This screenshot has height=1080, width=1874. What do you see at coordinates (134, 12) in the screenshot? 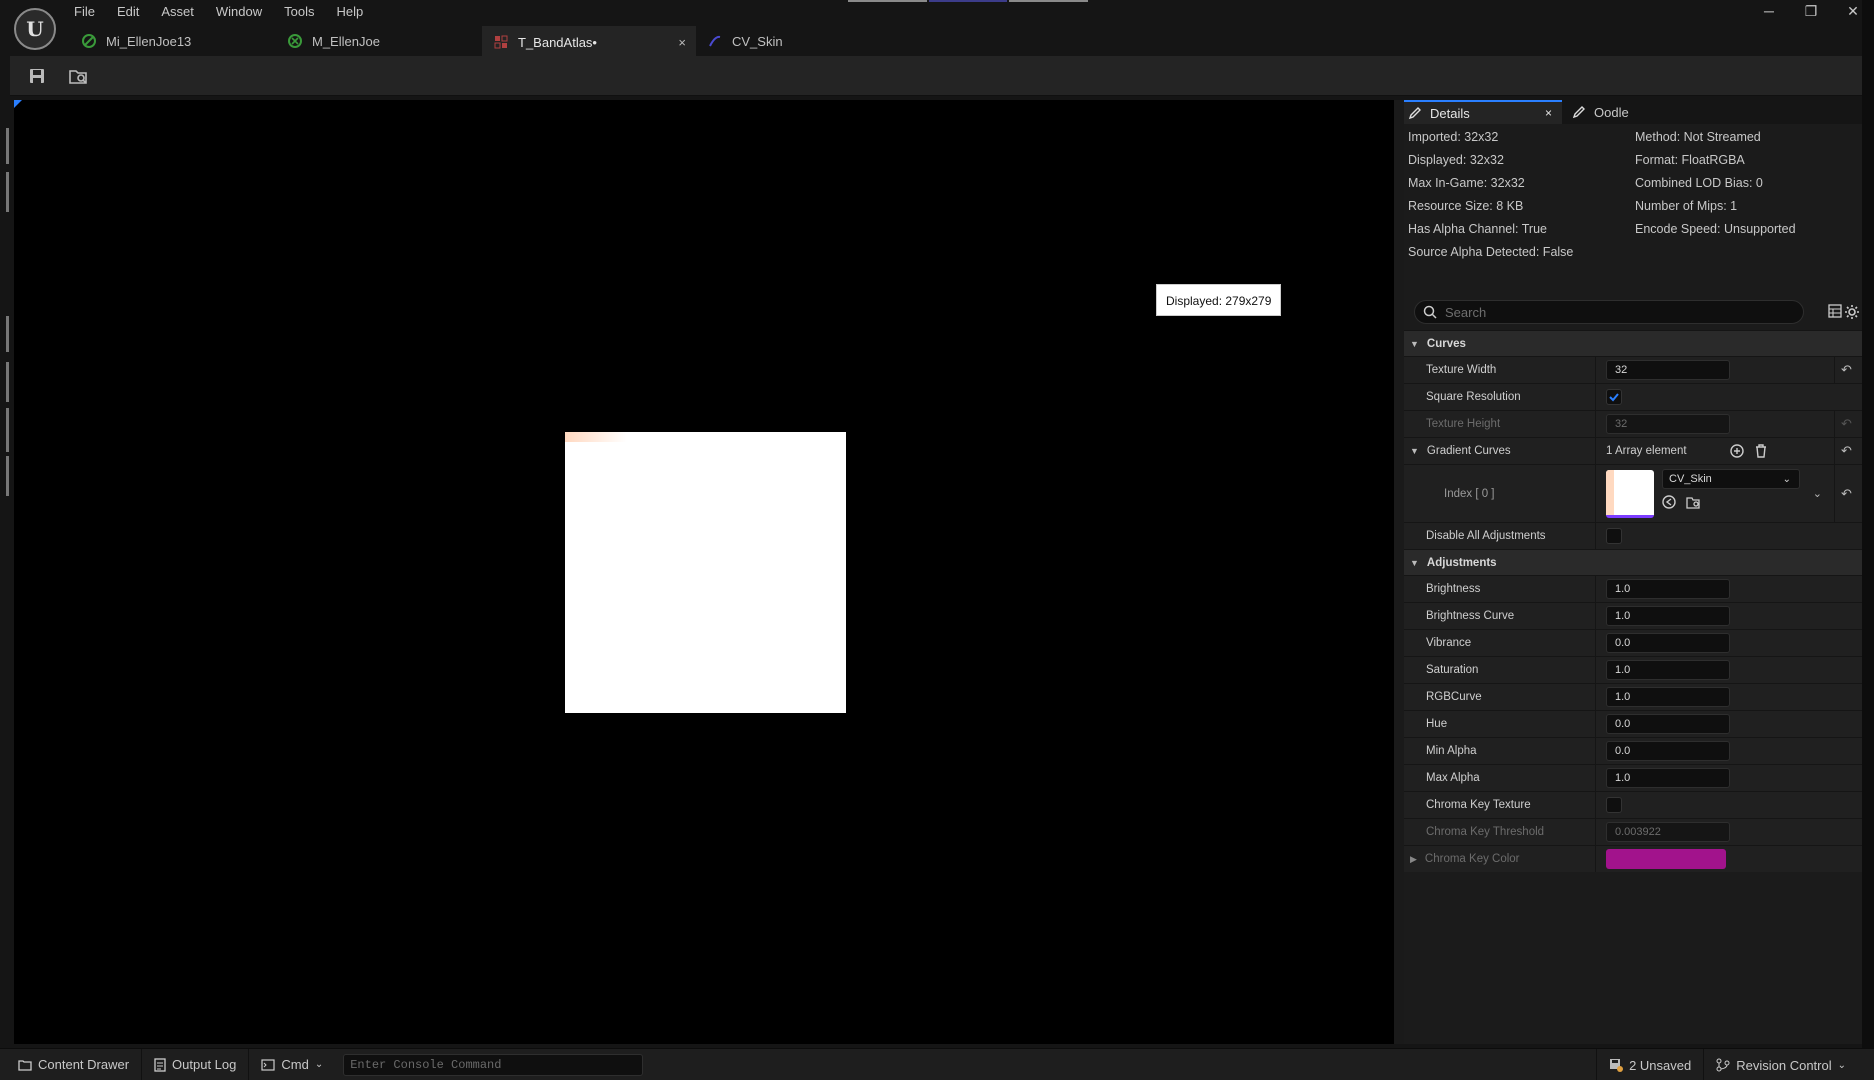
I see `menu-edit: Edit` at bounding box center [134, 12].